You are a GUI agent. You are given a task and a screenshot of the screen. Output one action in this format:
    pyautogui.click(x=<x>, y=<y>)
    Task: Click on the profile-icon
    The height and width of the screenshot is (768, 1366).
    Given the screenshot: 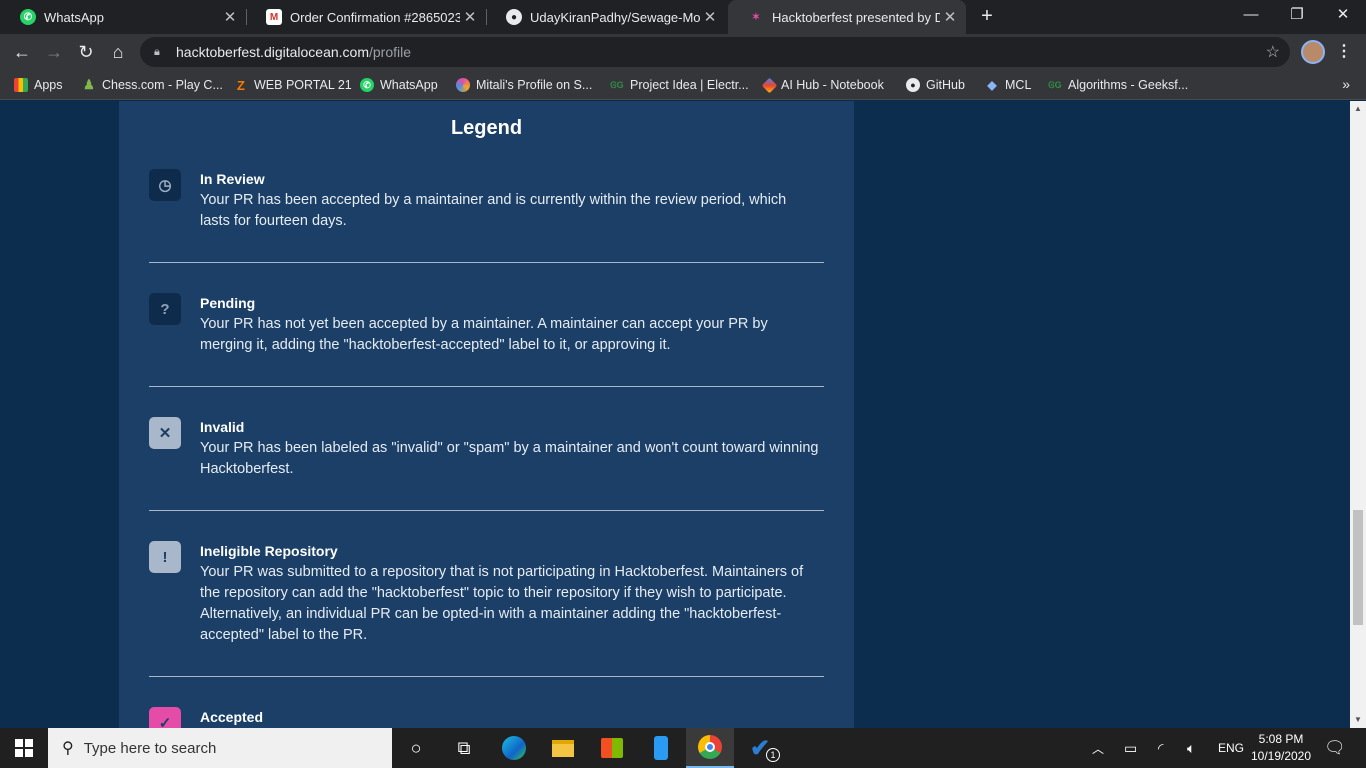 What is the action you would take?
    pyautogui.click(x=463, y=85)
    